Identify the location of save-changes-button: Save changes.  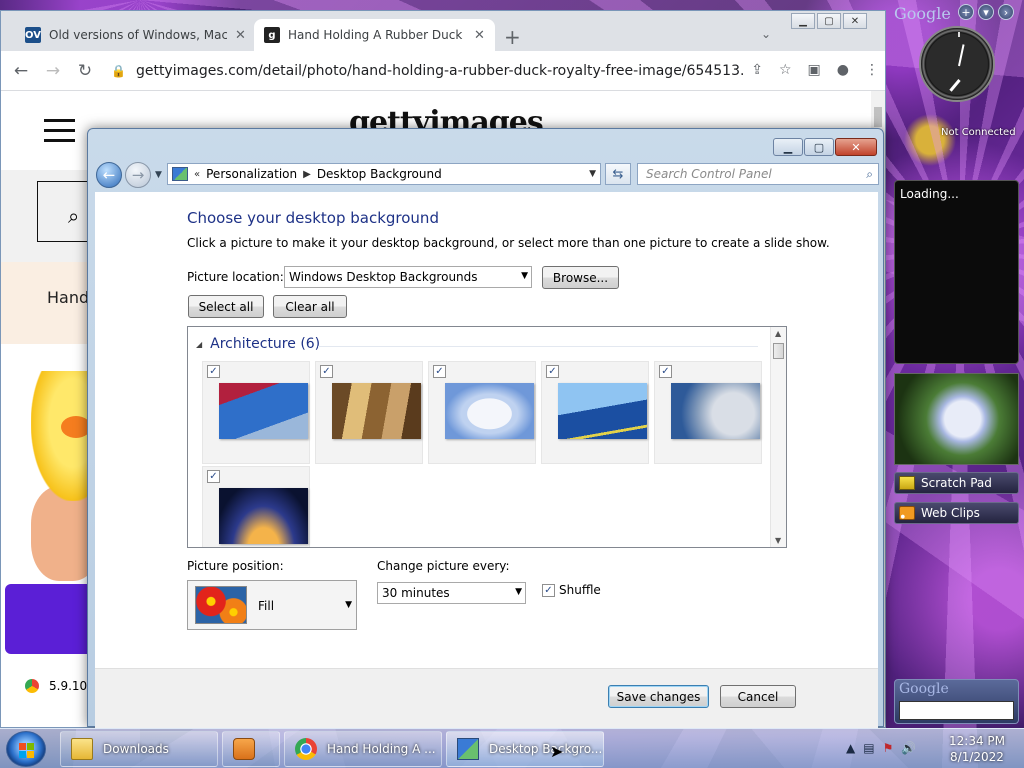
(658, 696).